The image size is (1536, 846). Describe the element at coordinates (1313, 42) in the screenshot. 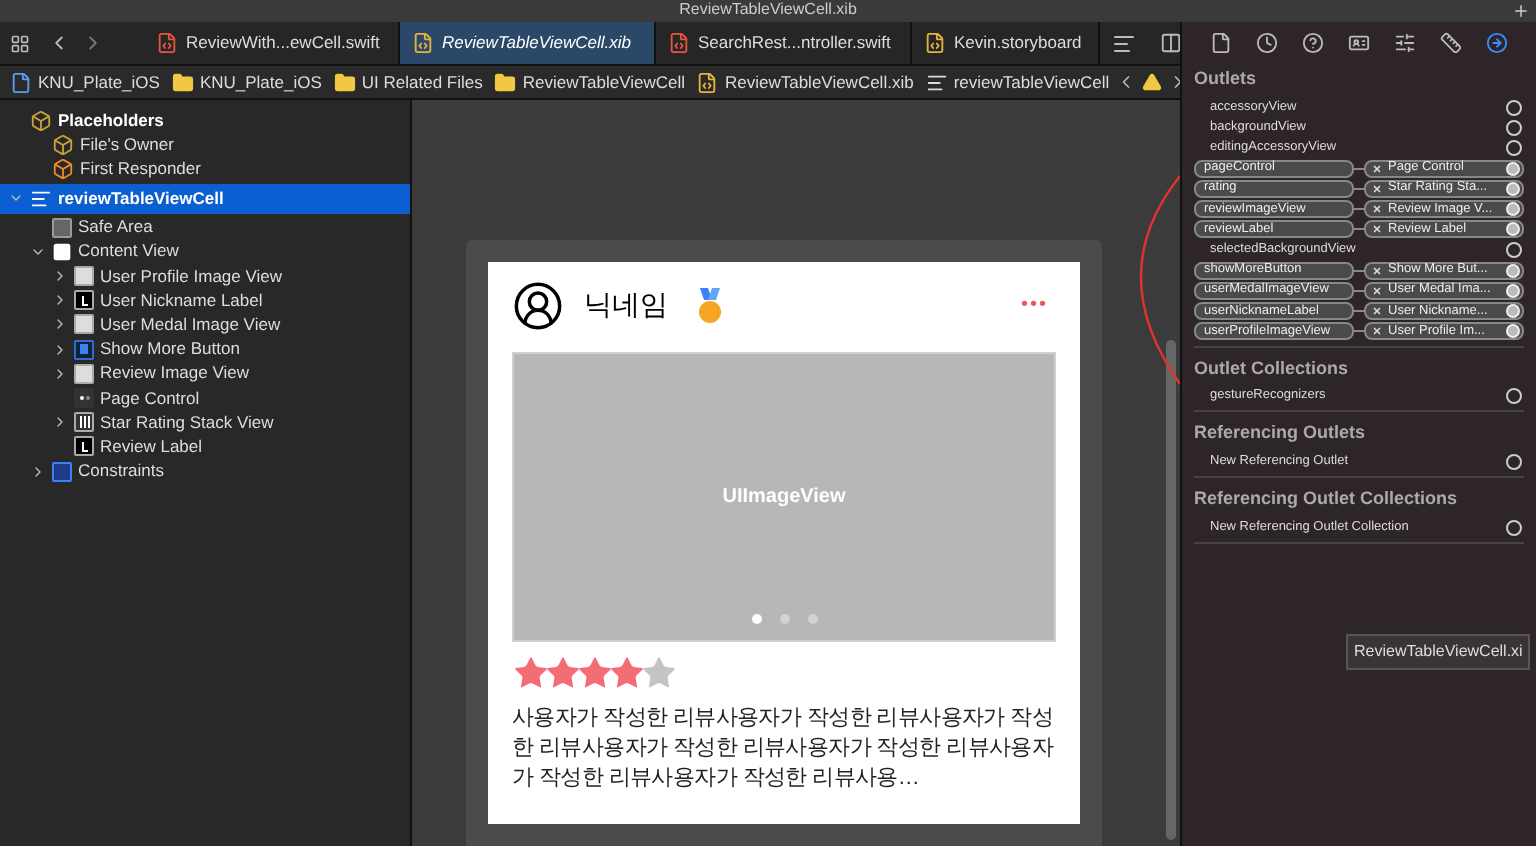

I see `help-icon` at that location.